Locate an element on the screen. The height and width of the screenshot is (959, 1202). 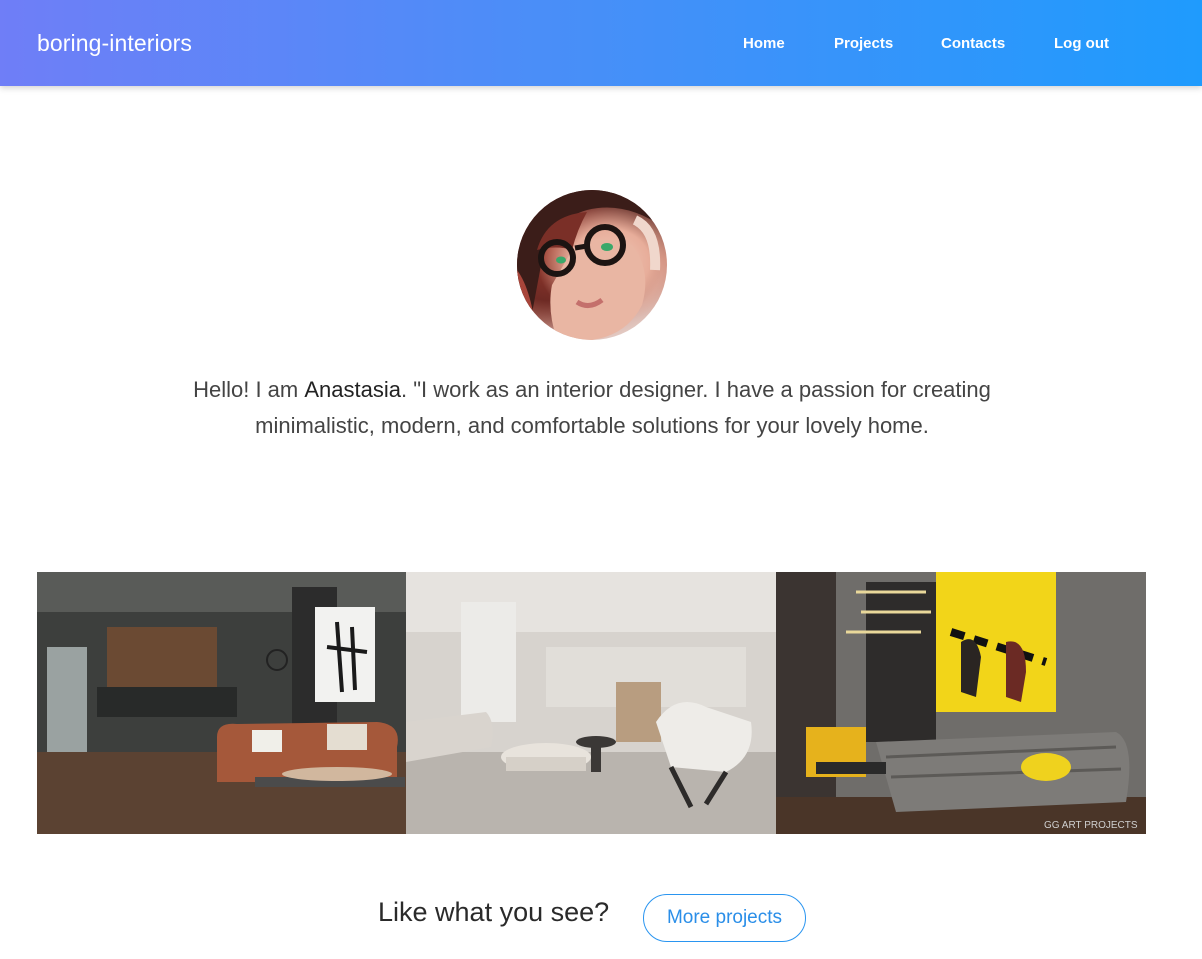
nav-link-contacts: Contacts is located at coordinates (973, 43).